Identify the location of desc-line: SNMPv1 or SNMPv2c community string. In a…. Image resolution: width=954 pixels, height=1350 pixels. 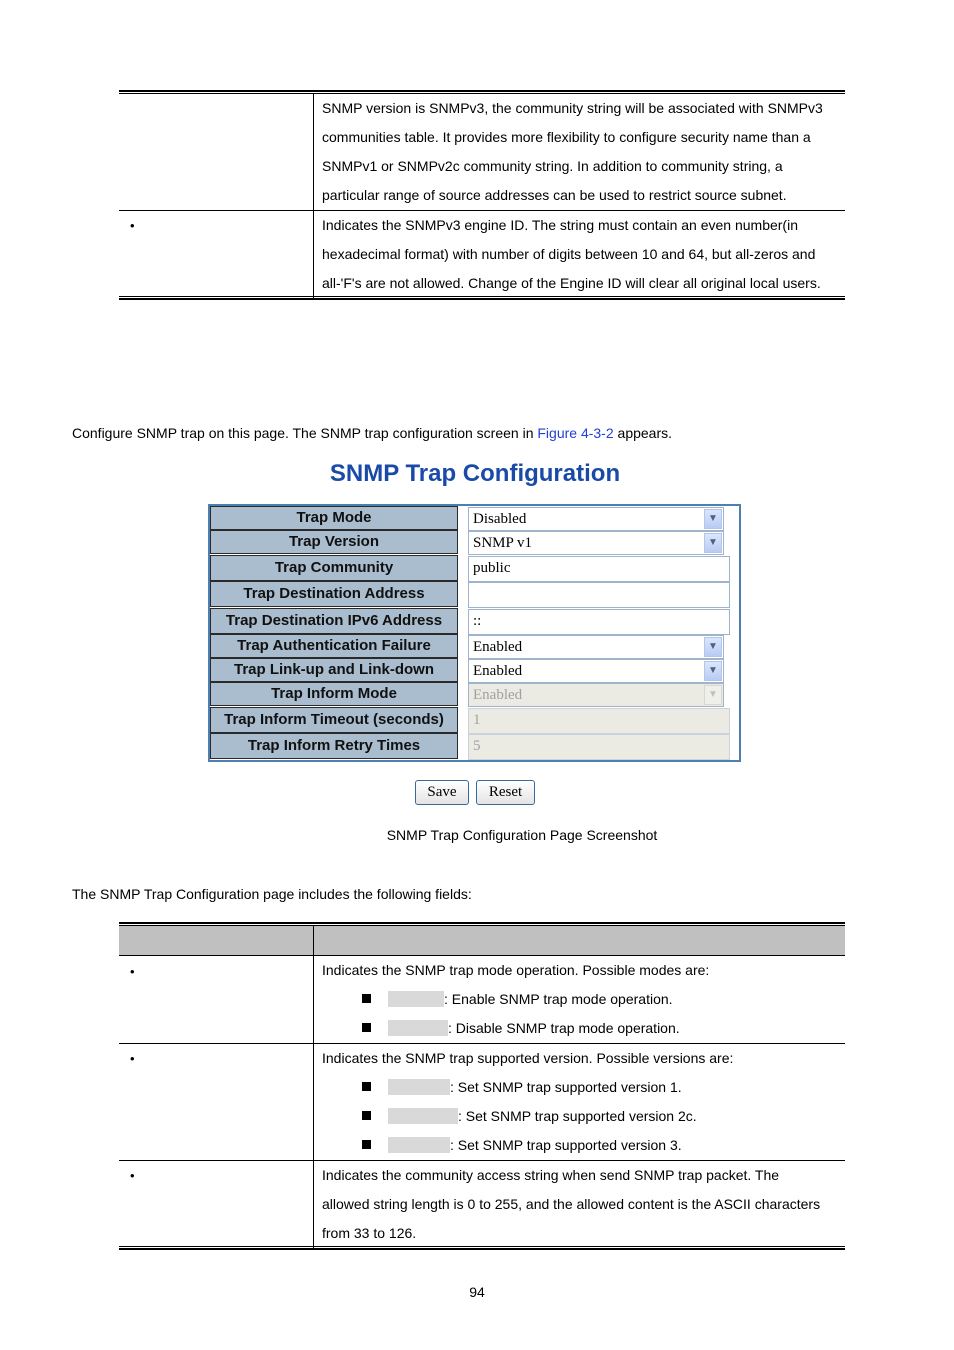
(552, 166).